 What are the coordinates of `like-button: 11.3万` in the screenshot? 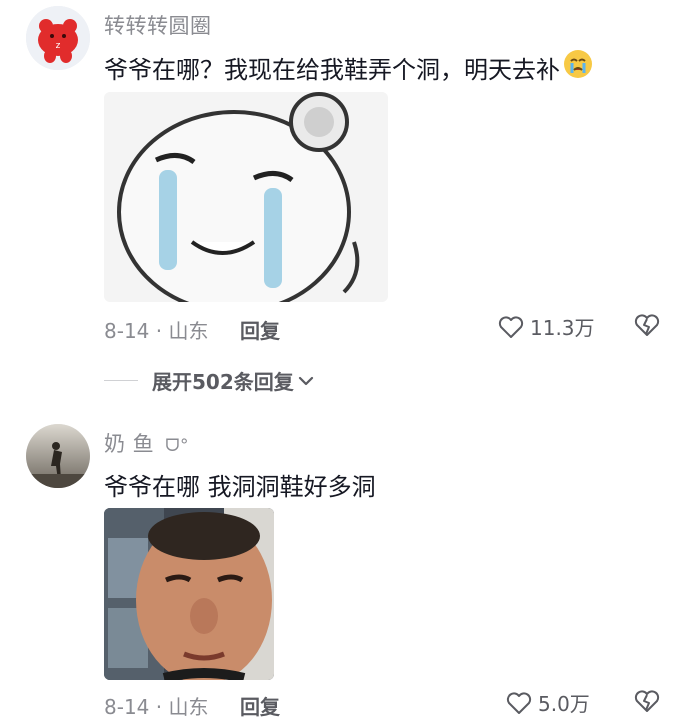 It's located at (546, 326).